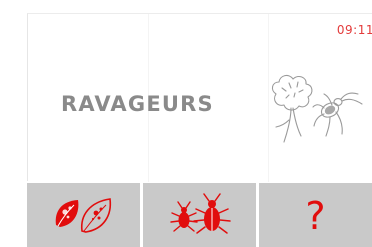 This screenshot has height=247, width=372. I want to click on clock: 09:11, so click(354, 30).